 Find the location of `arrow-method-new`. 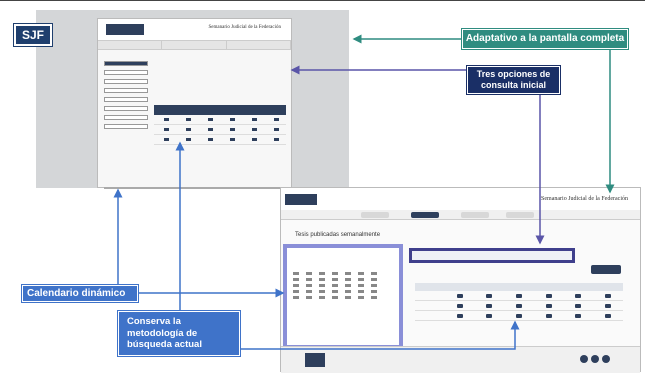

arrow-method-new is located at coordinates (380, 335).